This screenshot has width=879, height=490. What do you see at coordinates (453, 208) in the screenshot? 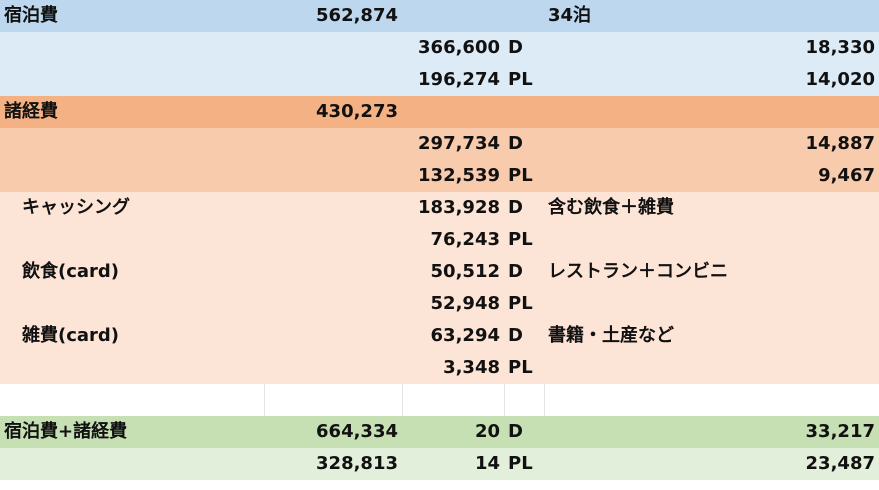
I see `cashing-d-amount: 183,928` at bounding box center [453, 208].